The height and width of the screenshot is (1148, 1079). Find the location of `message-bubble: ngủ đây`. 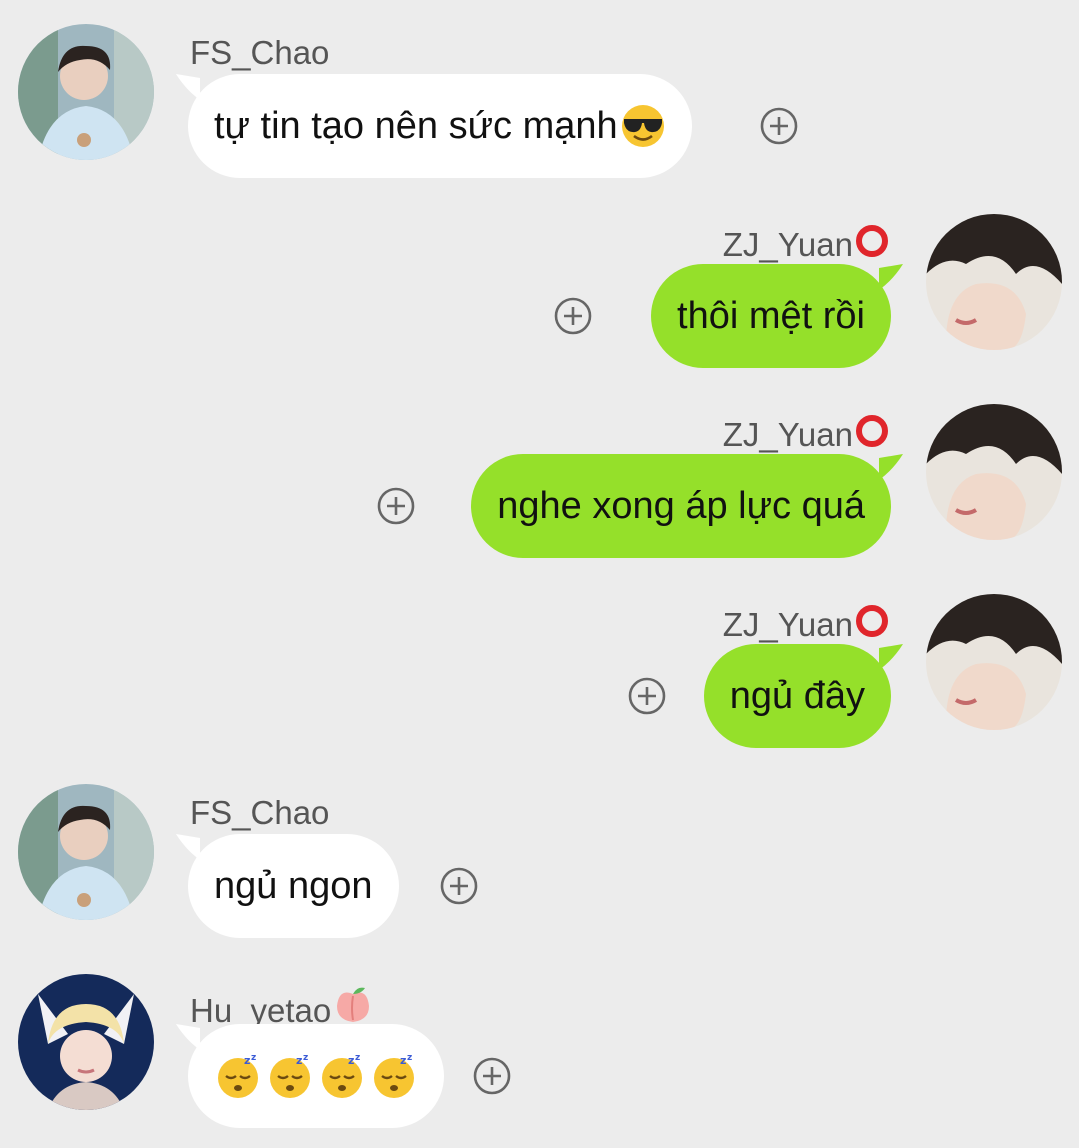

message-bubble: ngủ đây is located at coordinates (797, 696).